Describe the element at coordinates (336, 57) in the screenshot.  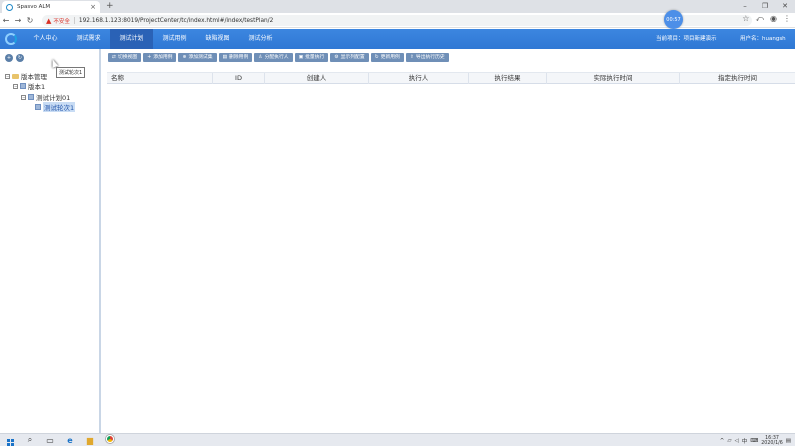
I see `gear-icon: ⚙` at that location.